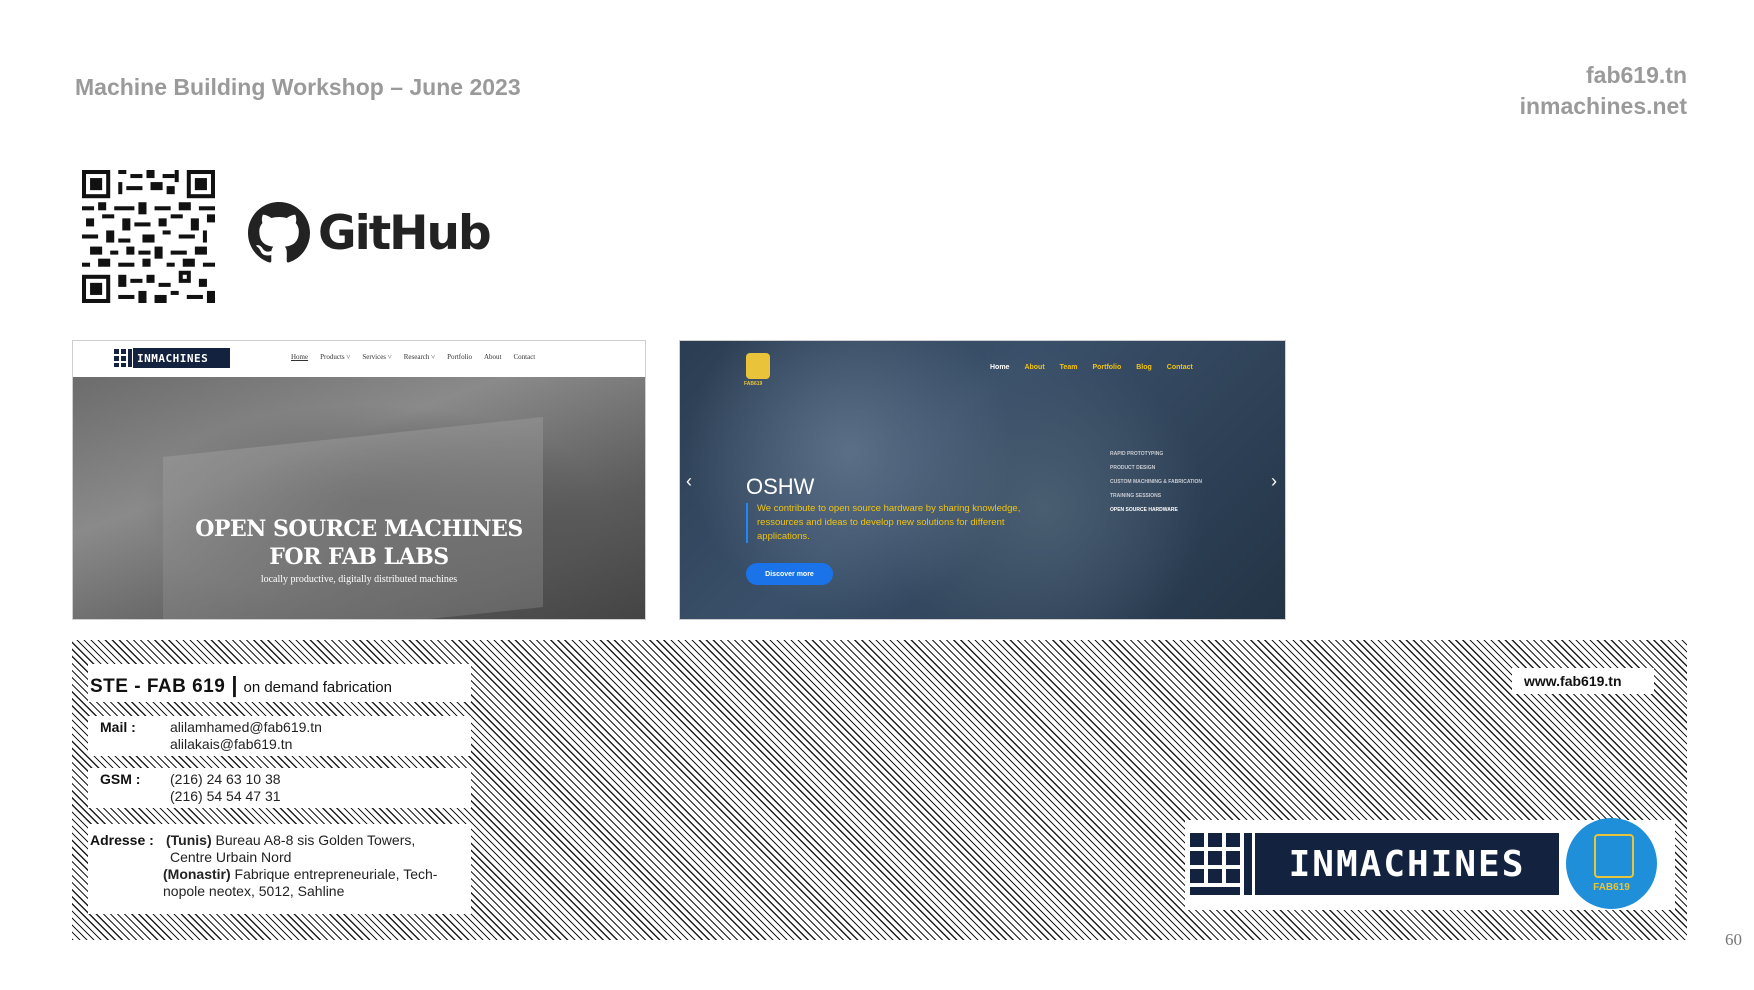  I want to click on slide-heading: OSHW, so click(780, 486).